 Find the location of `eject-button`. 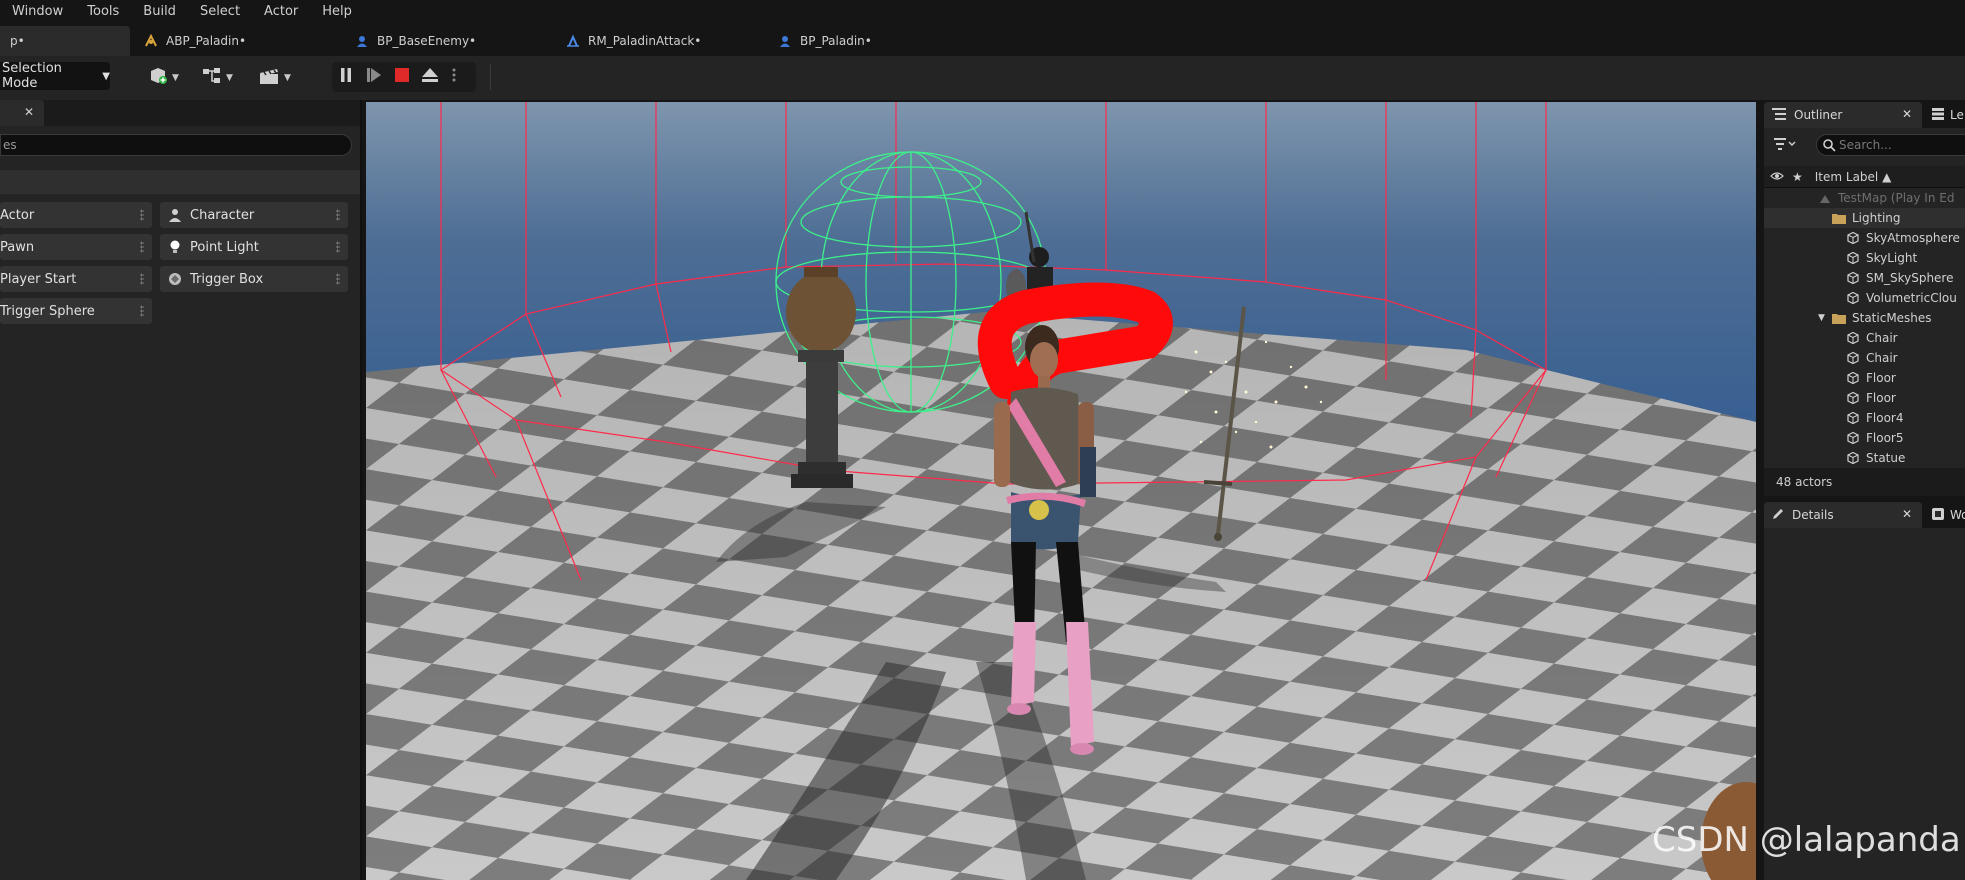

eject-button is located at coordinates (430, 77).